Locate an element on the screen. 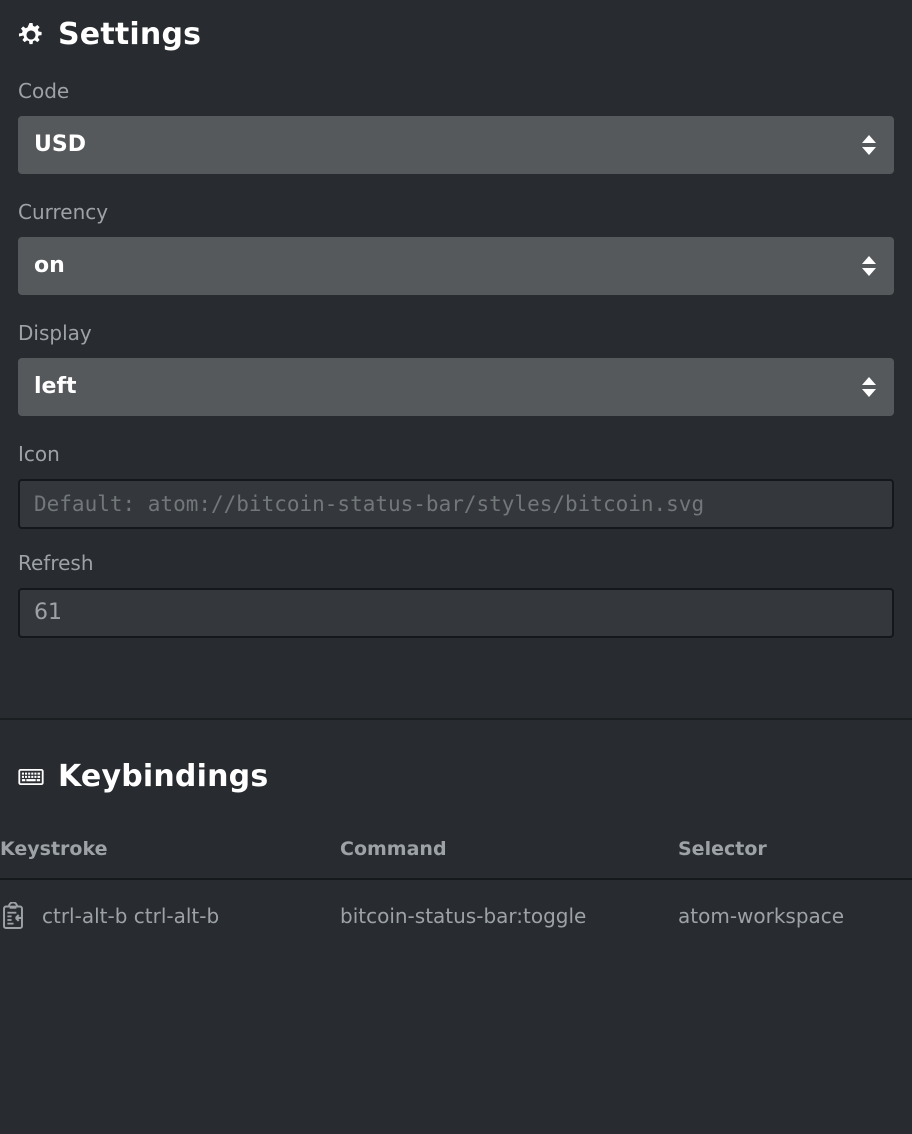  setting-refresh: Refresh 61 is located at coordinates (456, 595).